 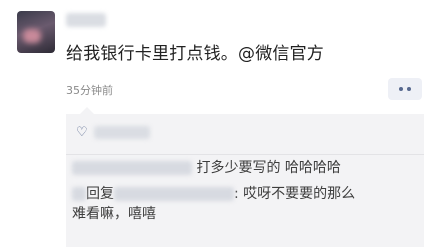 What do you see at coordinates (121, 132) in the screenshot?
I see `like-names-redacted` at bounding box center [121, 132].